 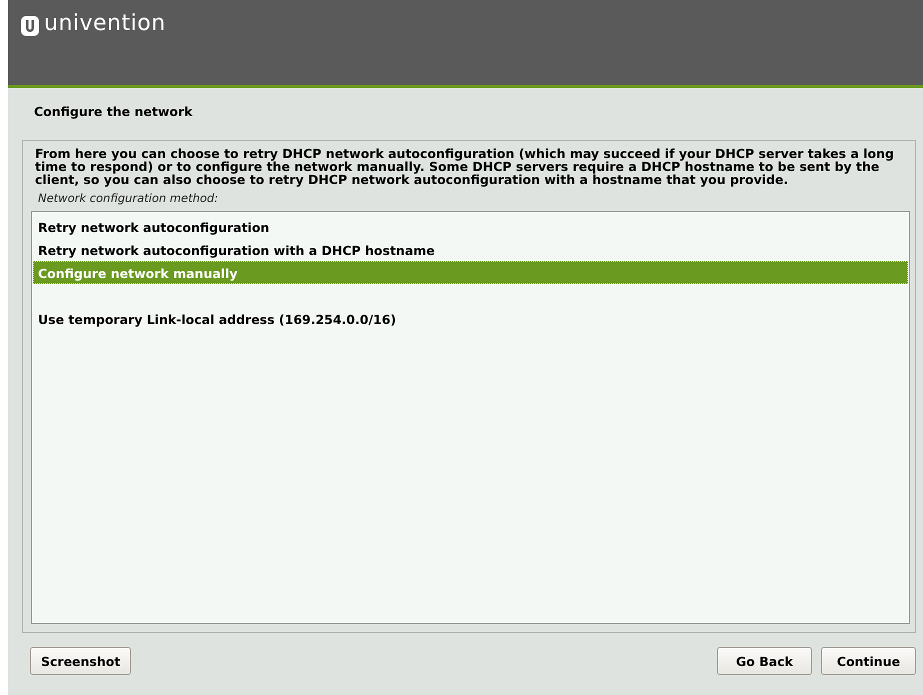 I want to click on continue-button: Continue, so click(x=868, y=661).